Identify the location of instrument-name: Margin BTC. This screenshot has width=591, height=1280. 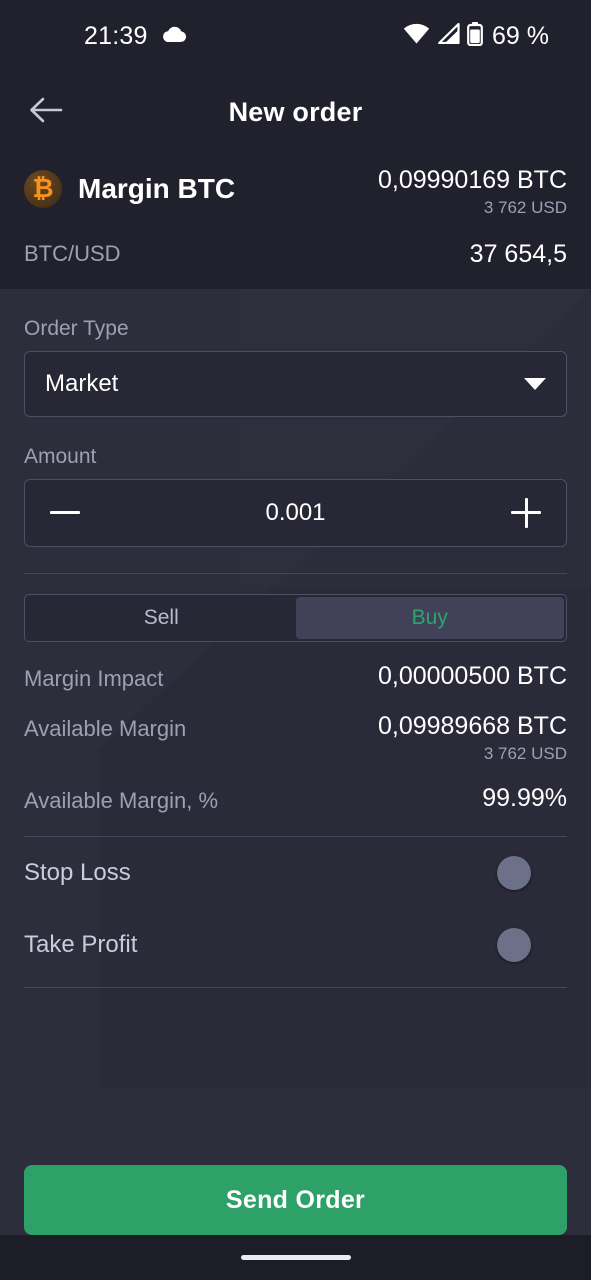
(157, 188).